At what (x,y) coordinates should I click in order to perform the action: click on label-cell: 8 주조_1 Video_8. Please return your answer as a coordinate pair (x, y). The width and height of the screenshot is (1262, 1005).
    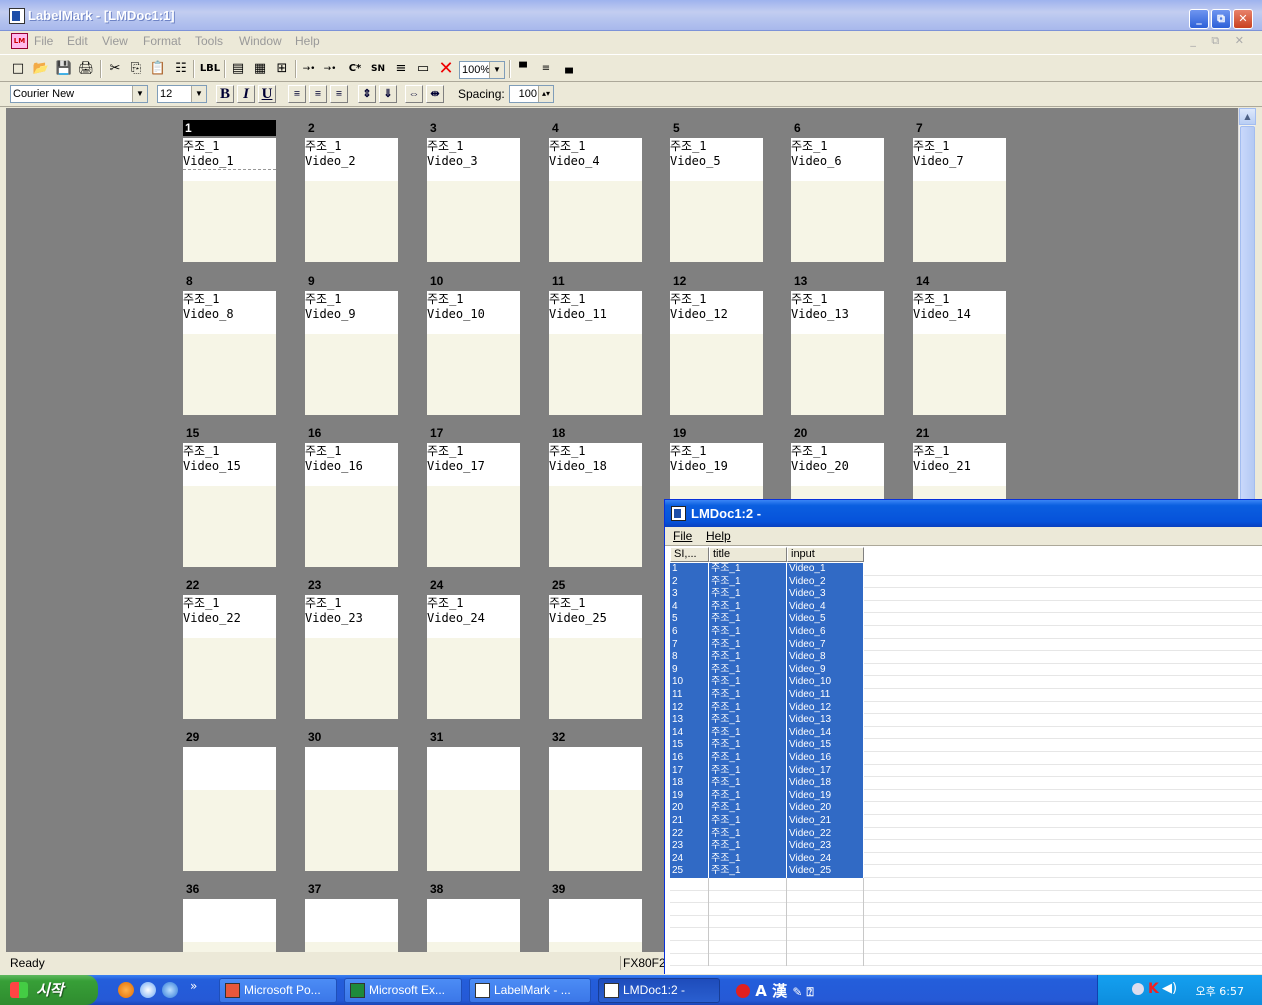
    Looking at the image, I should click on (229, 344).